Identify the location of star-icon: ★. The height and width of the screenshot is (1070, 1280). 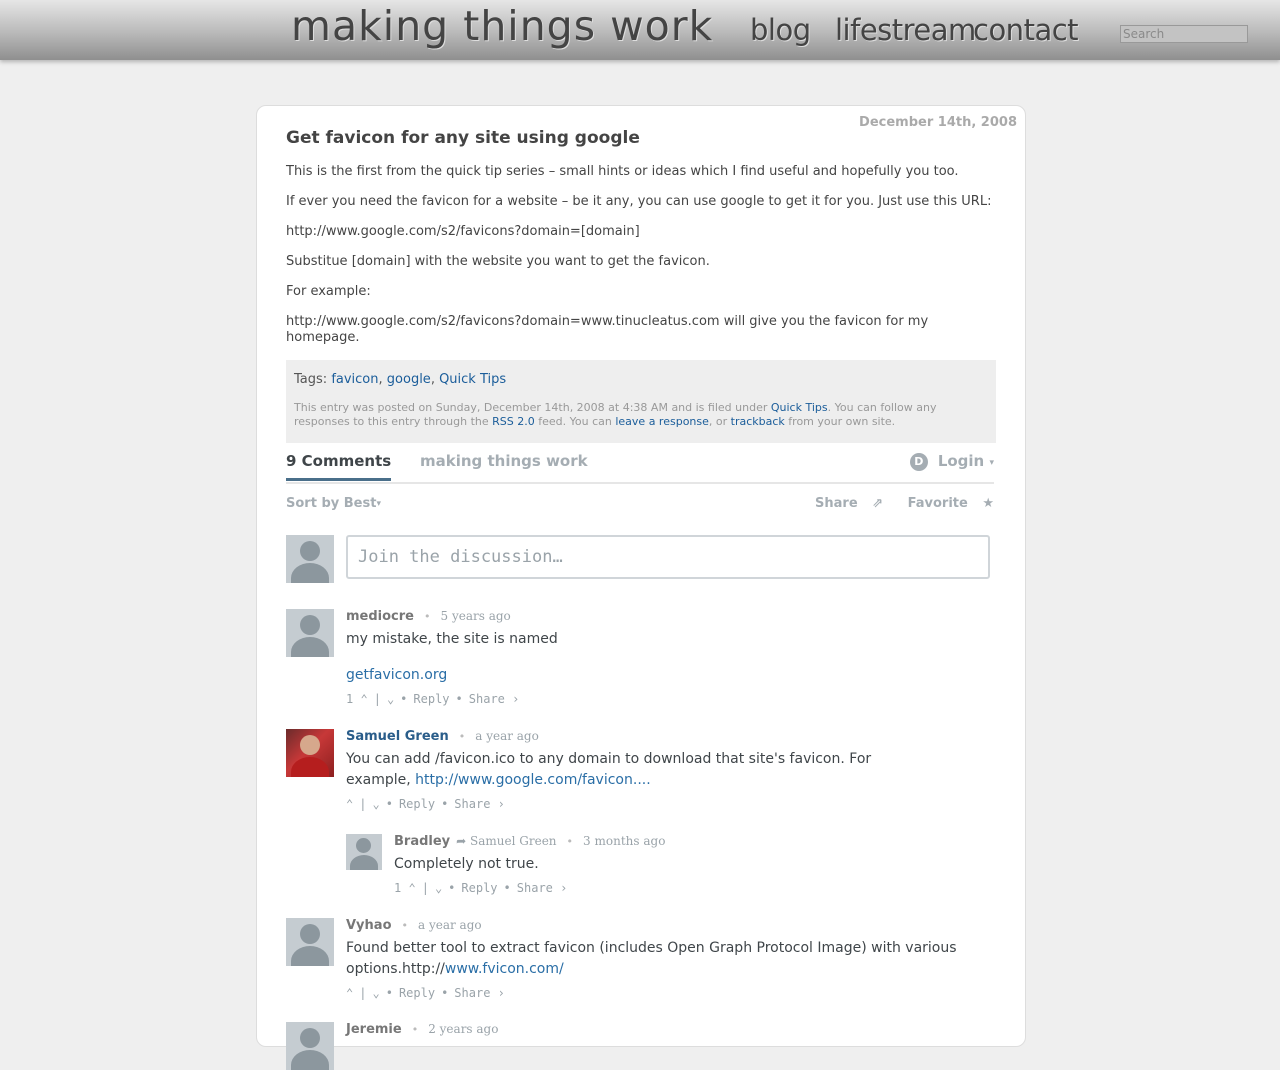
(988, 503).